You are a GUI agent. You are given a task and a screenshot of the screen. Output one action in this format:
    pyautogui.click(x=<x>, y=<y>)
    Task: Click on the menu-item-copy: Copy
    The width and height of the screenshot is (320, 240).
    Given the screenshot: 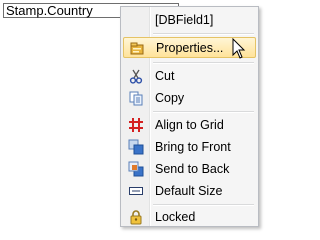 What is the action you would take?
    pyautogui.click(x=189, y=98)
    